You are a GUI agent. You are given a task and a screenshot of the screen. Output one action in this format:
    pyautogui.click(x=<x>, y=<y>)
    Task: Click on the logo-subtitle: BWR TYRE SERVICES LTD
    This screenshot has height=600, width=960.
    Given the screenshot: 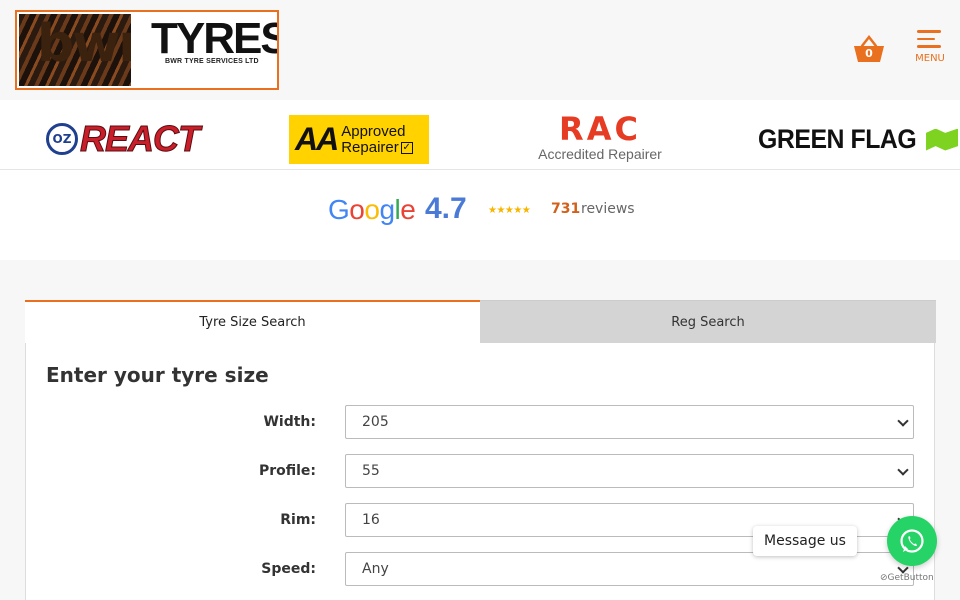 What is the action you would take?
    pyautogui.click(x=212, y=61)
    